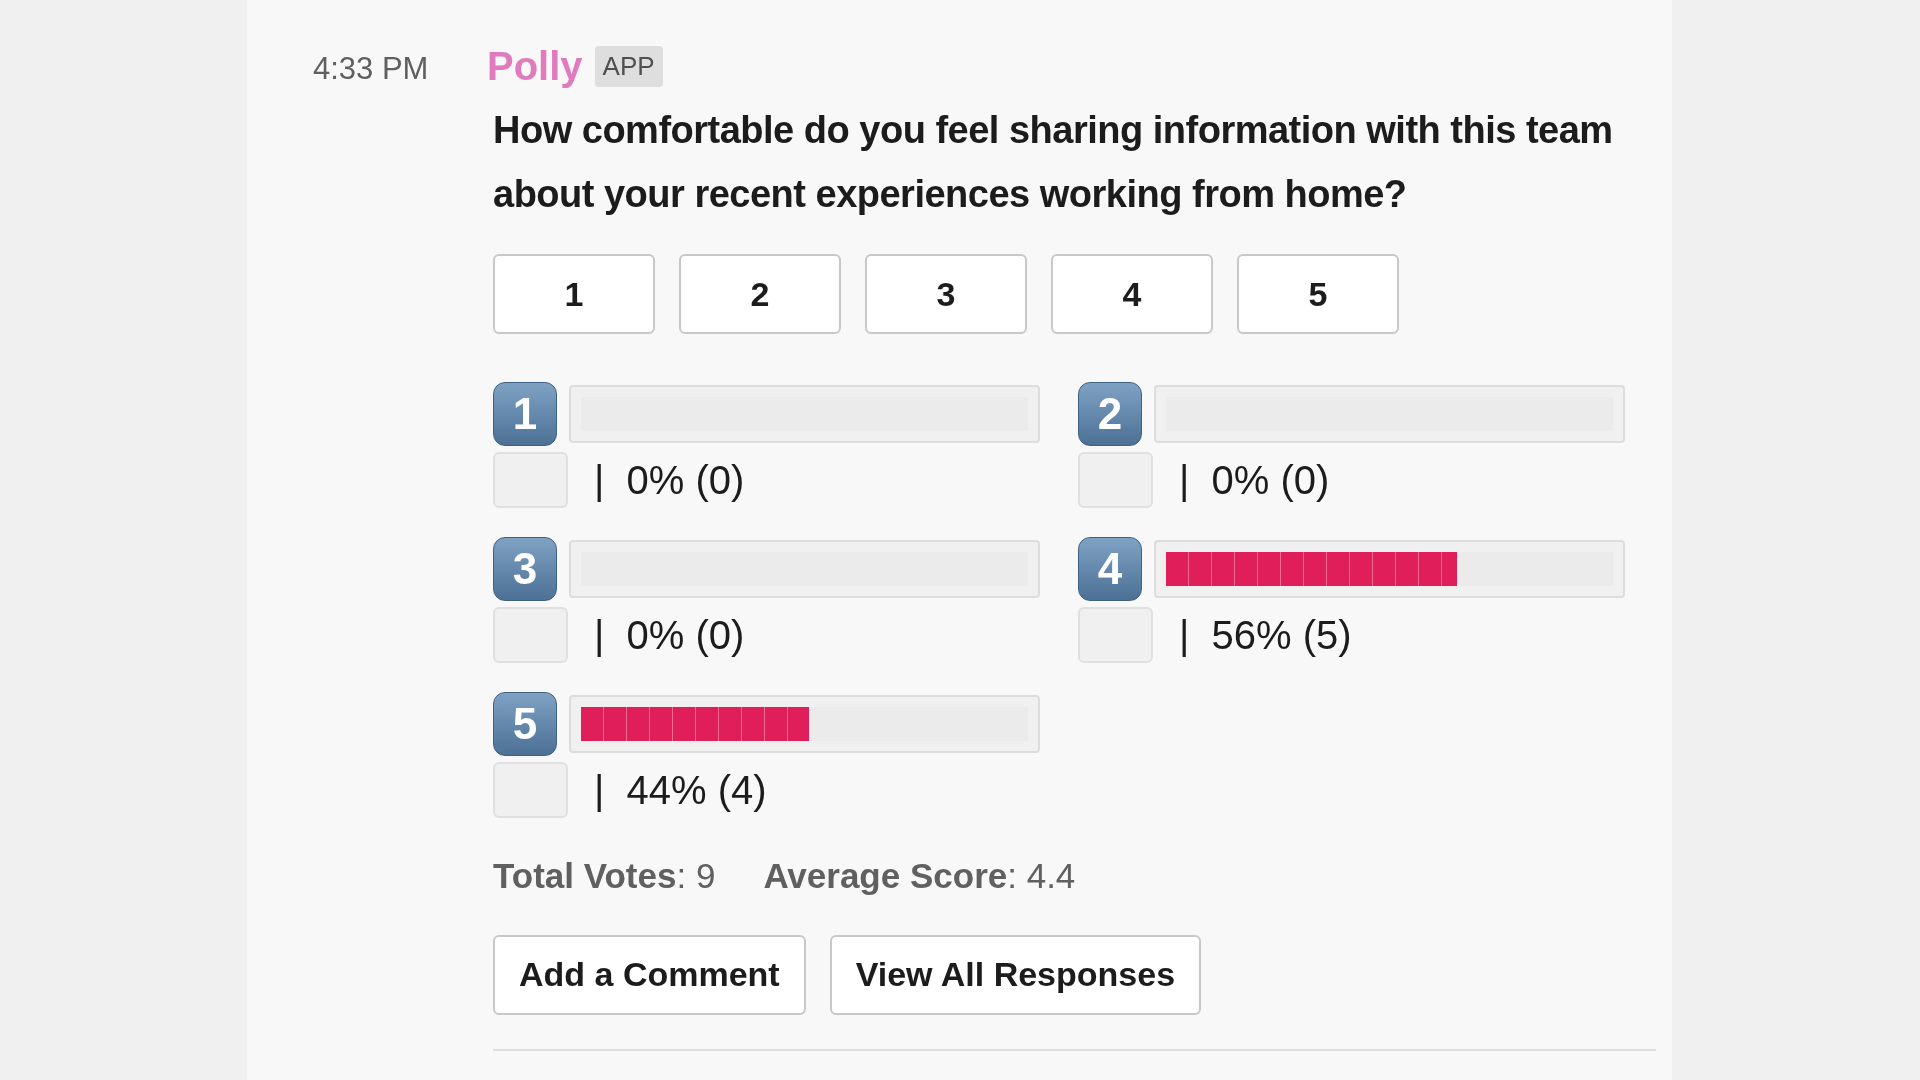 The image size is (1920, 1080). What do you see at coordinates (1318, 294) in the screenshot?
I see `choice-button: 5` at bounding box center [1318, 294].